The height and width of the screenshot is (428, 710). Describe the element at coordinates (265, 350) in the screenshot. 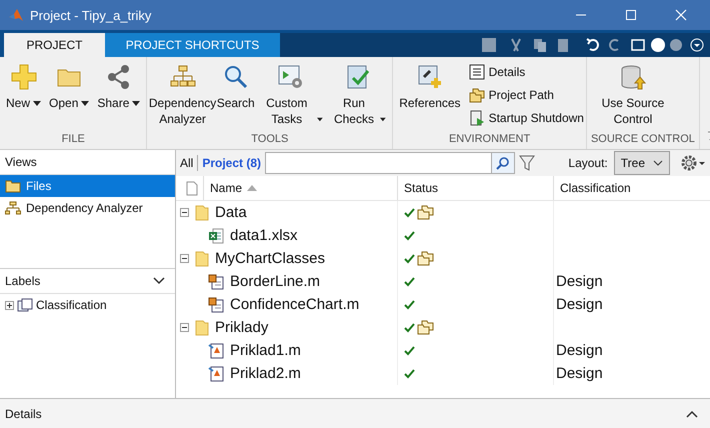

I see `file-name: Priklad1.m` at that location.